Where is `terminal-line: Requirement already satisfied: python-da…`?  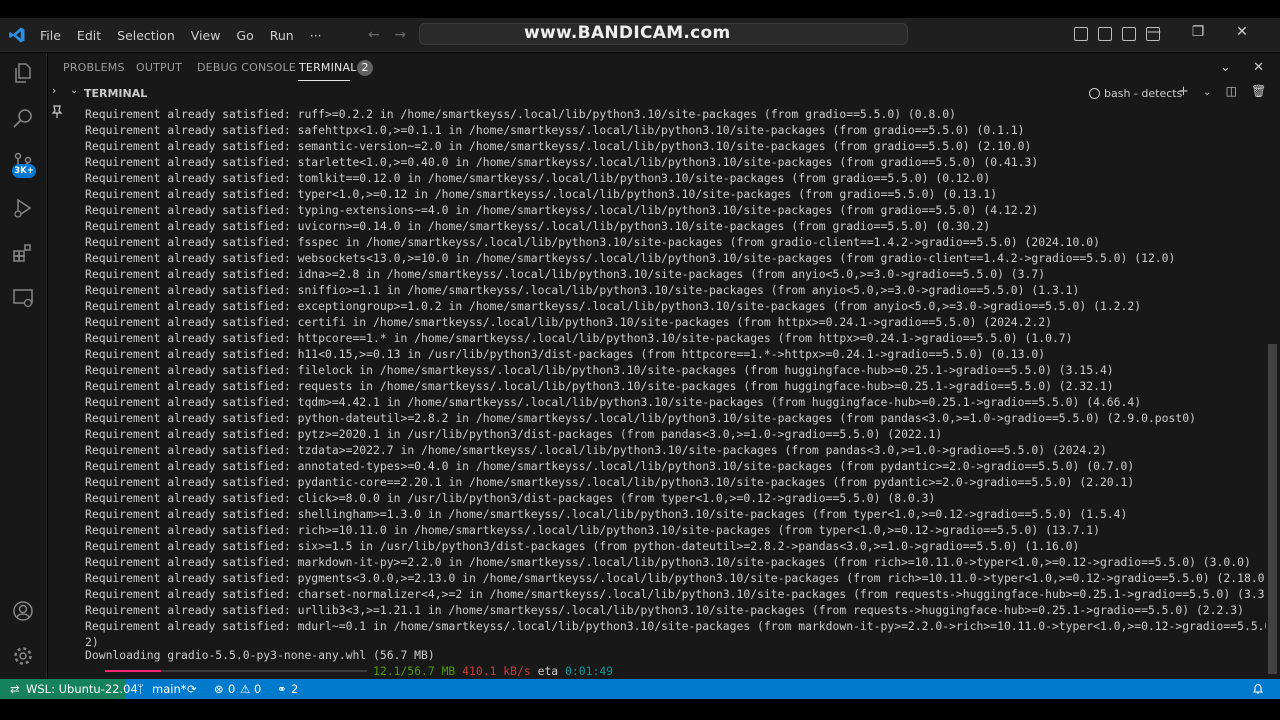 terminal-line: Requirement already satisfied: python-da… is located at coordinates (640, 418).